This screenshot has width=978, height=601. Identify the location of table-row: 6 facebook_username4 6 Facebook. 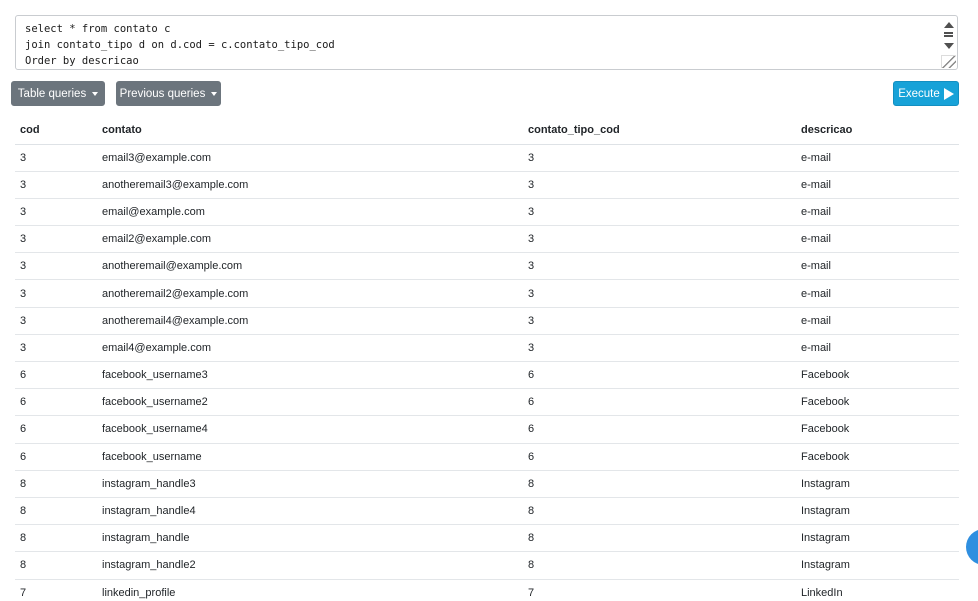
(487, 429).